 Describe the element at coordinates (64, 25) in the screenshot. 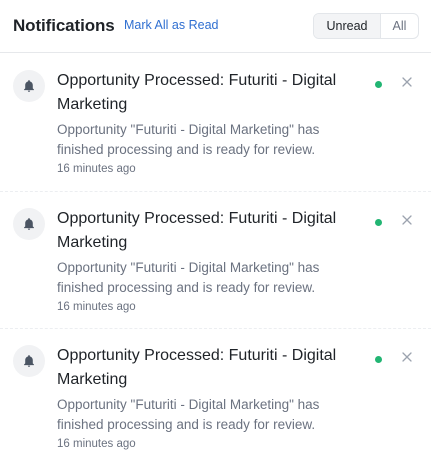

I see `panel-title: Notifications` at that location.